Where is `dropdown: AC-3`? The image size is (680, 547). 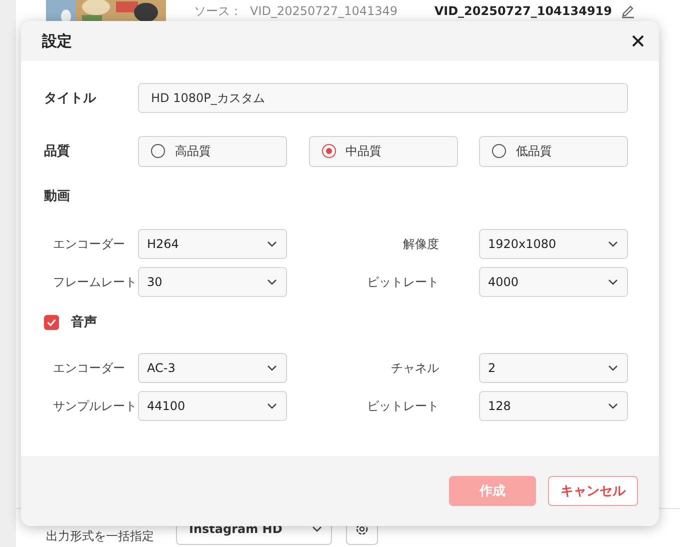
dropdown: AC-3 is located at coordinates (212, 368).